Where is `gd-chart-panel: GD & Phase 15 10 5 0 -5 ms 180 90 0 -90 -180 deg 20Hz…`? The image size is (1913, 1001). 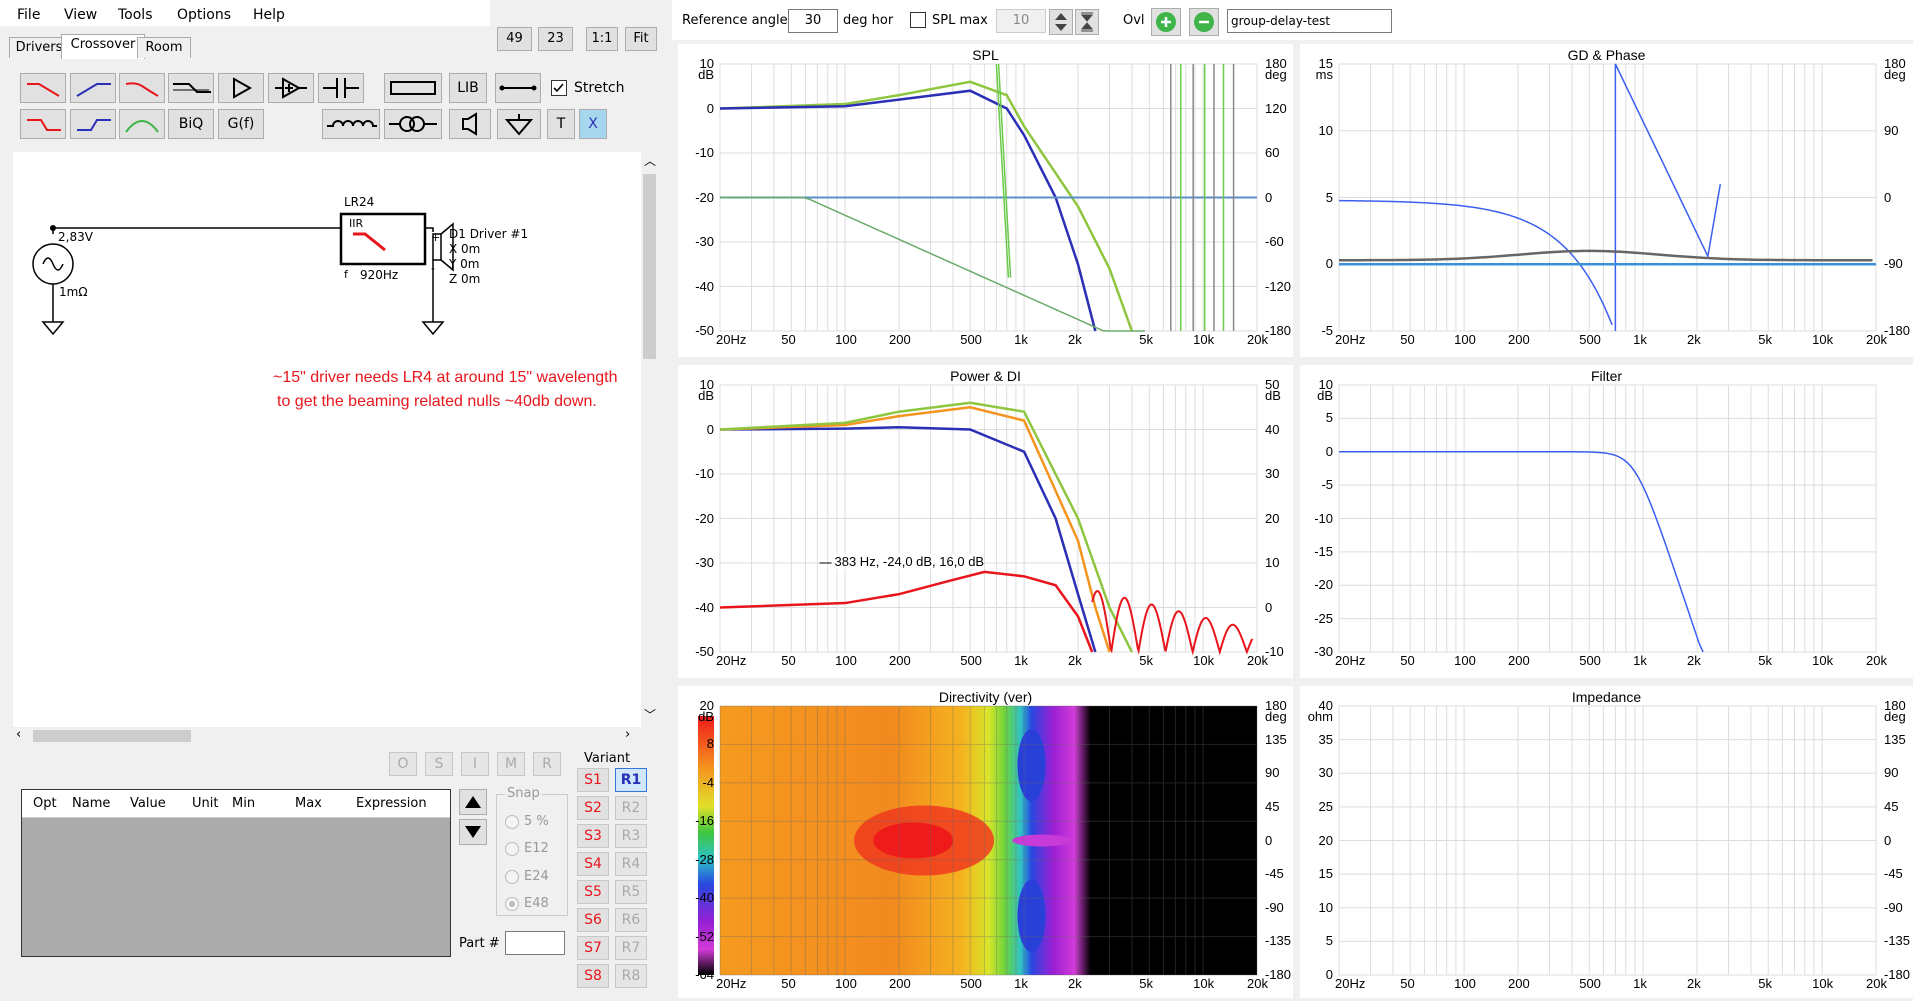 gd-chart-panel: GD & Phase 15 10 5 0 -5 ms 180 90 0 -90 -180 deg 20Hz… is located at coordinates (1606, 200).